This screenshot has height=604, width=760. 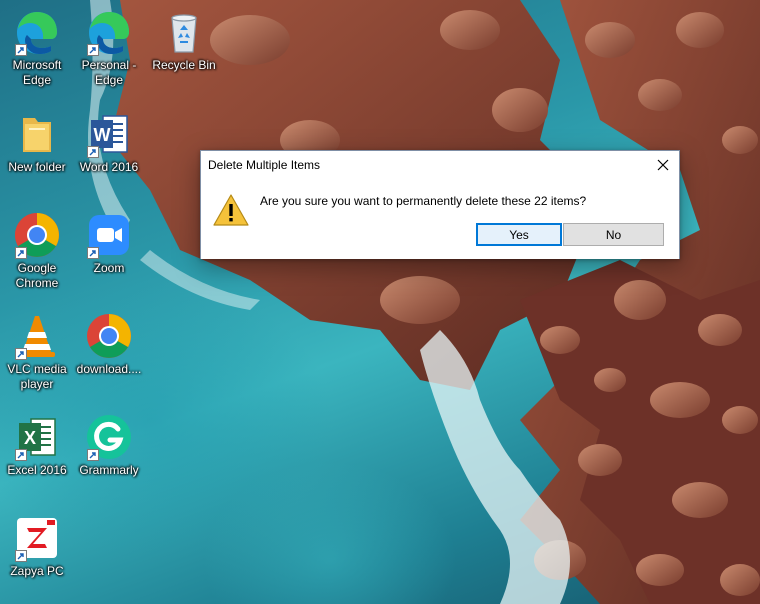 I want to click on desktop-icon-label: Zapya PC, so click(x=37, y=571).